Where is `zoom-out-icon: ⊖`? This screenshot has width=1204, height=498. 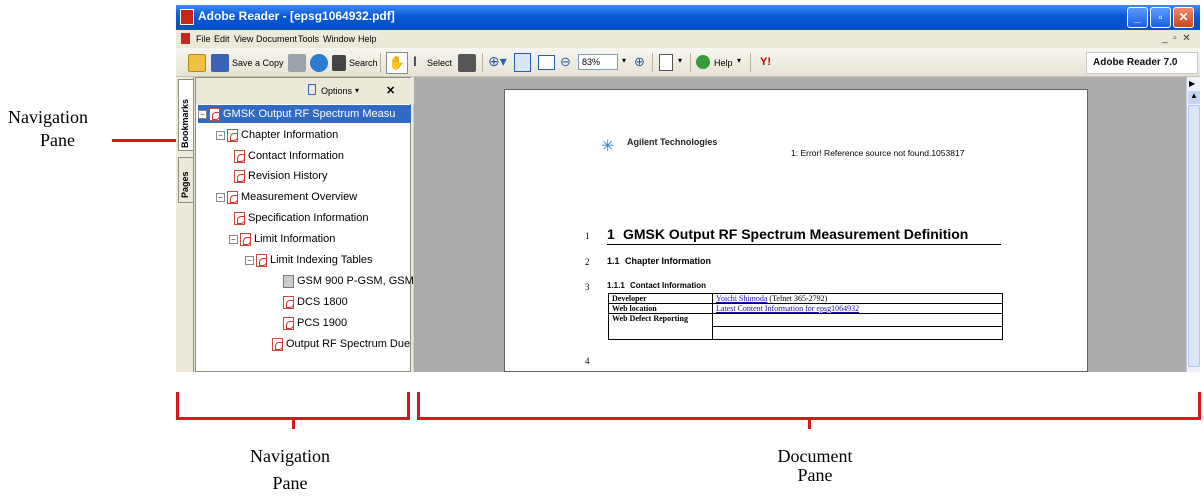 zoom-out-icon: ⊖ is located at coordinates (565, 62).